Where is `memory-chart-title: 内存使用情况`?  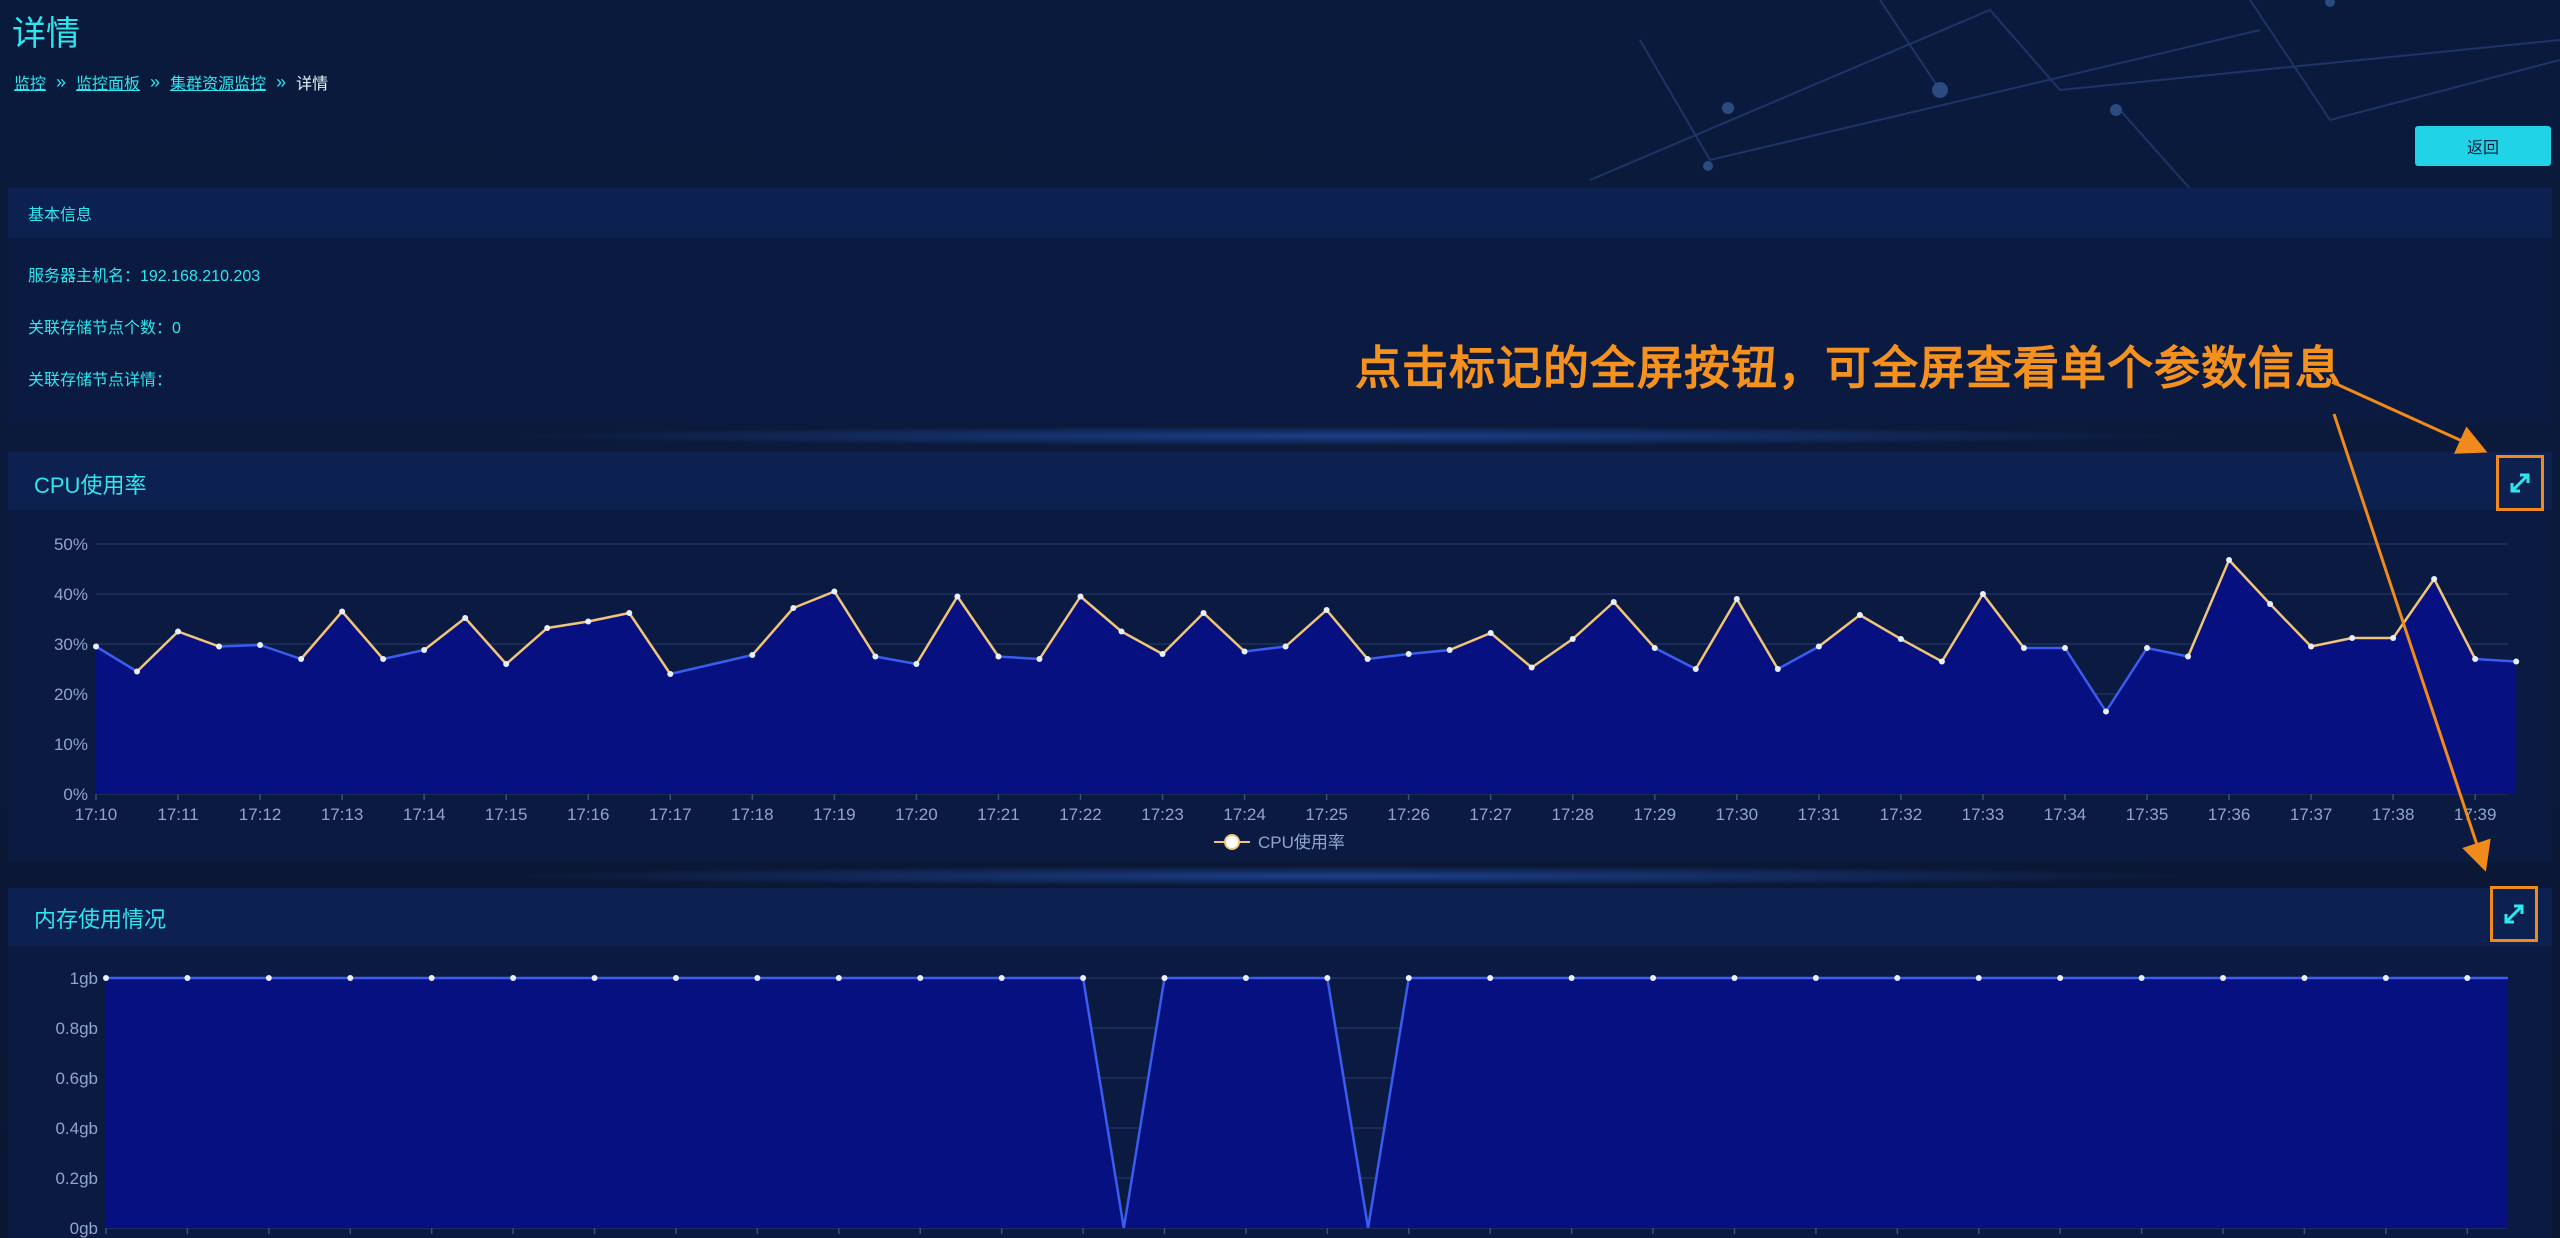
memory-chart-title: 内存使用情况 is located at coordinates (100, 919).